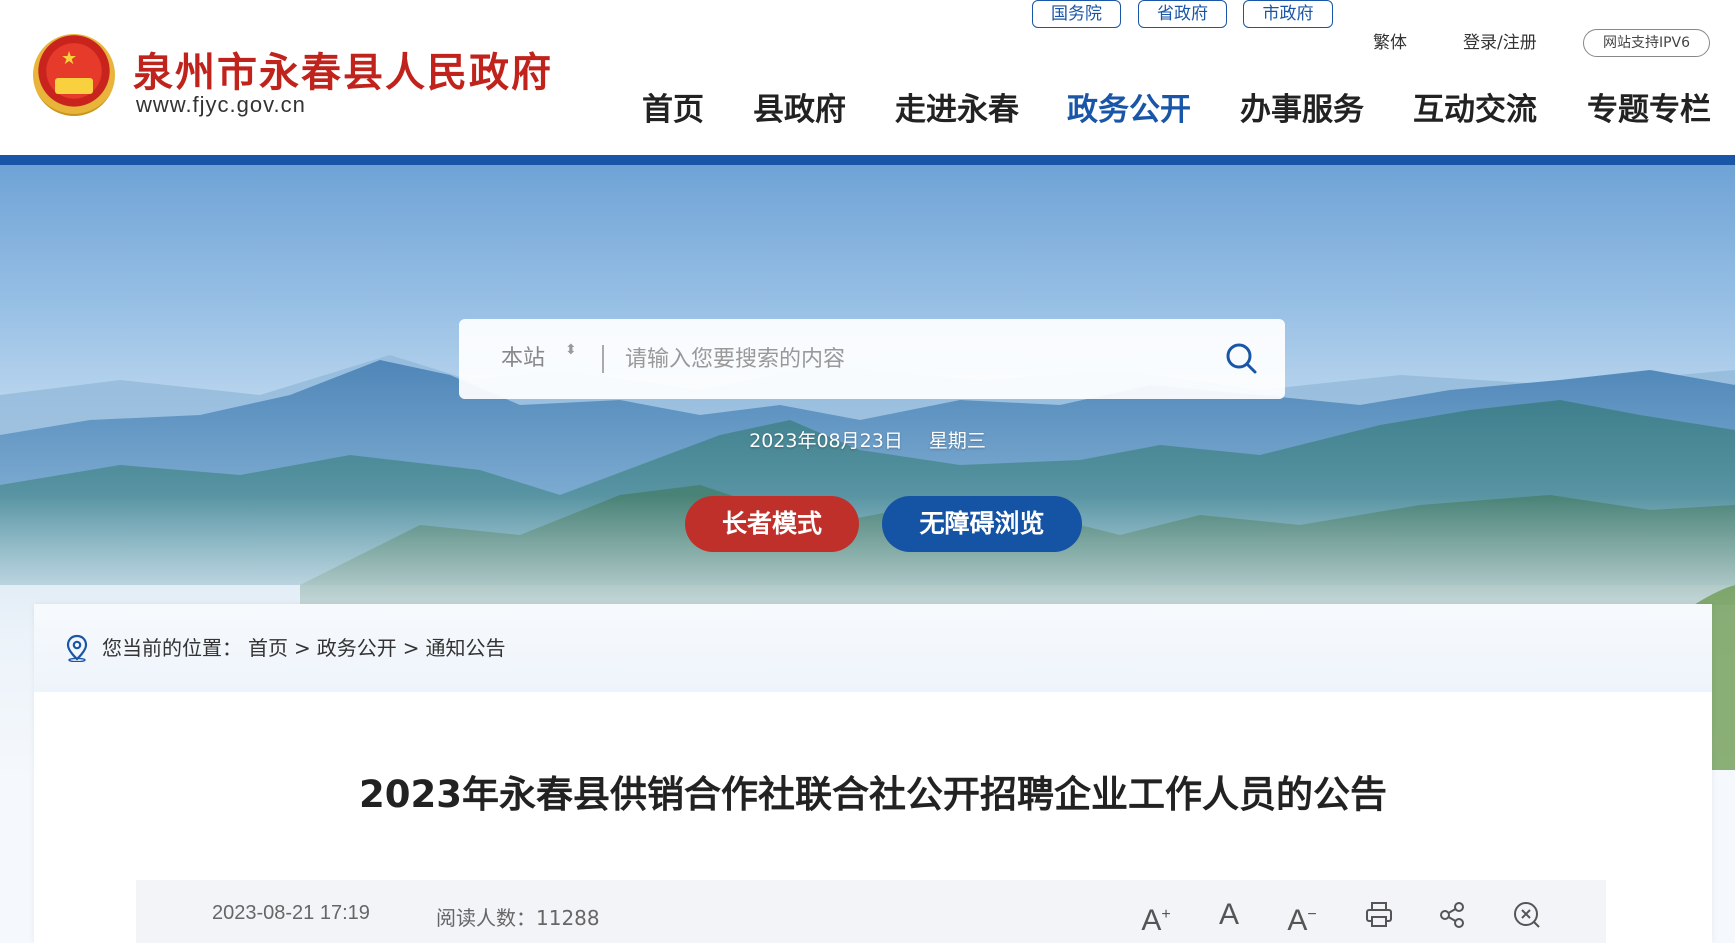  I want to click on reads-value: 11288, so click(568, 918).